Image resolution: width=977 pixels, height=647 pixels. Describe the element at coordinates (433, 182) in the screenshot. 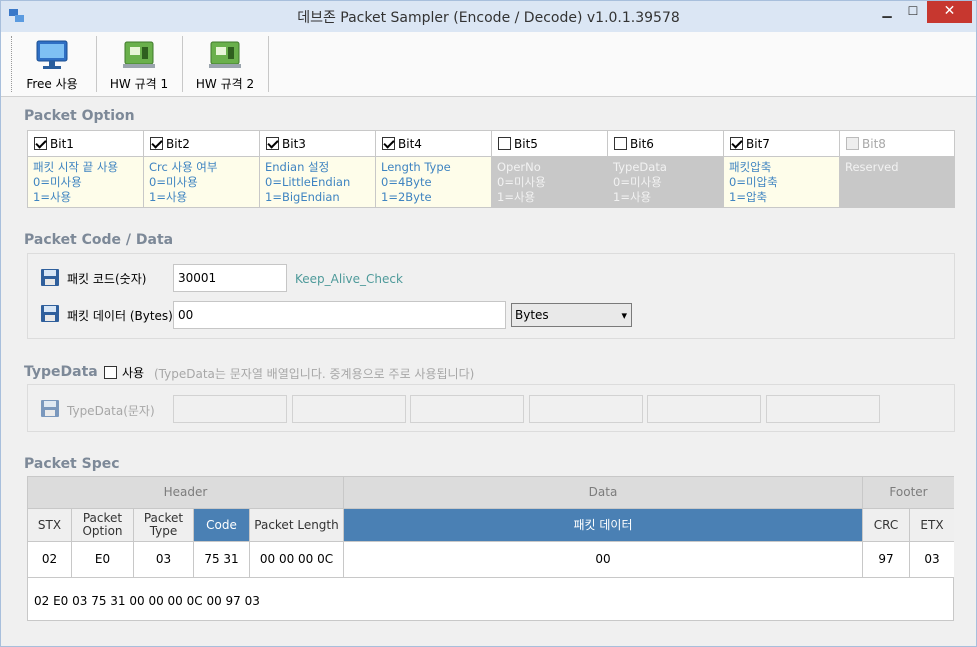

I see `bit4-description: Length Type 0=4Byte 1=2Byte` at that location.